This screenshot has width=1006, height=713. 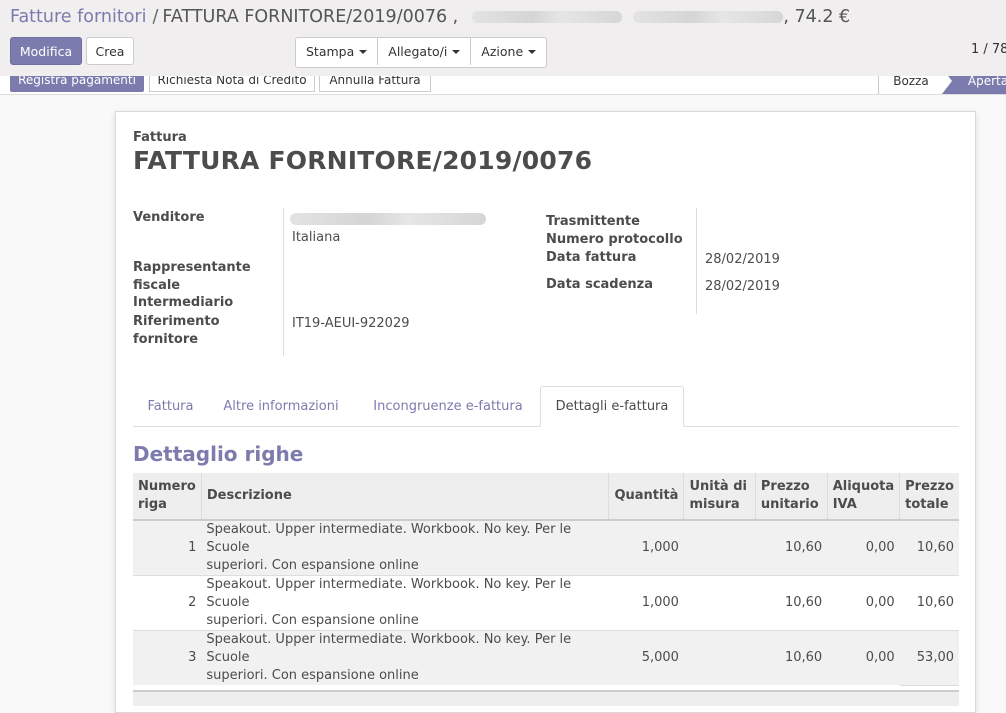 I want to click on col-uom-line1: Unità di, so click(x=718, y=486).